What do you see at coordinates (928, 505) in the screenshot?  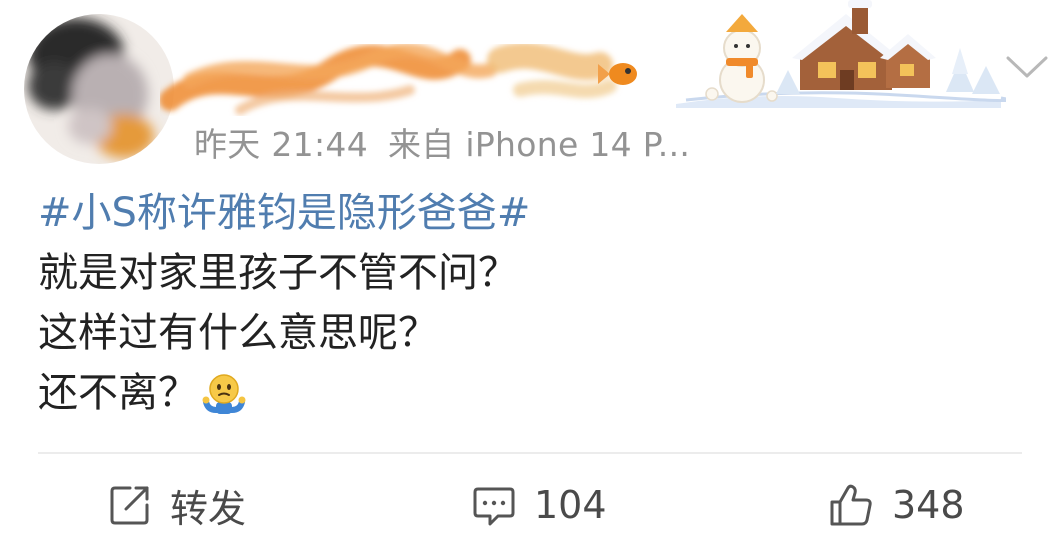 I see `like-count: 348` at bounding box center [928, 505].